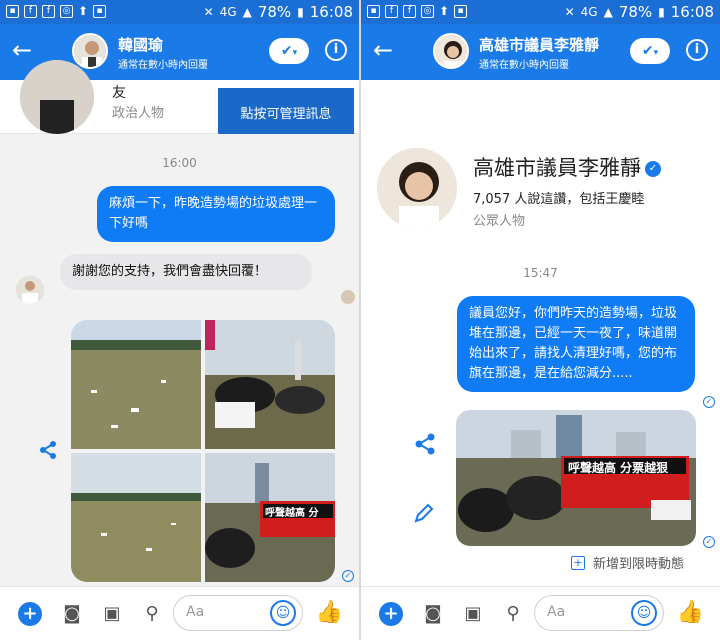  I want to click on notification-icons: ▪ f f ◎ ⬆ ▪, so click(417, 11).